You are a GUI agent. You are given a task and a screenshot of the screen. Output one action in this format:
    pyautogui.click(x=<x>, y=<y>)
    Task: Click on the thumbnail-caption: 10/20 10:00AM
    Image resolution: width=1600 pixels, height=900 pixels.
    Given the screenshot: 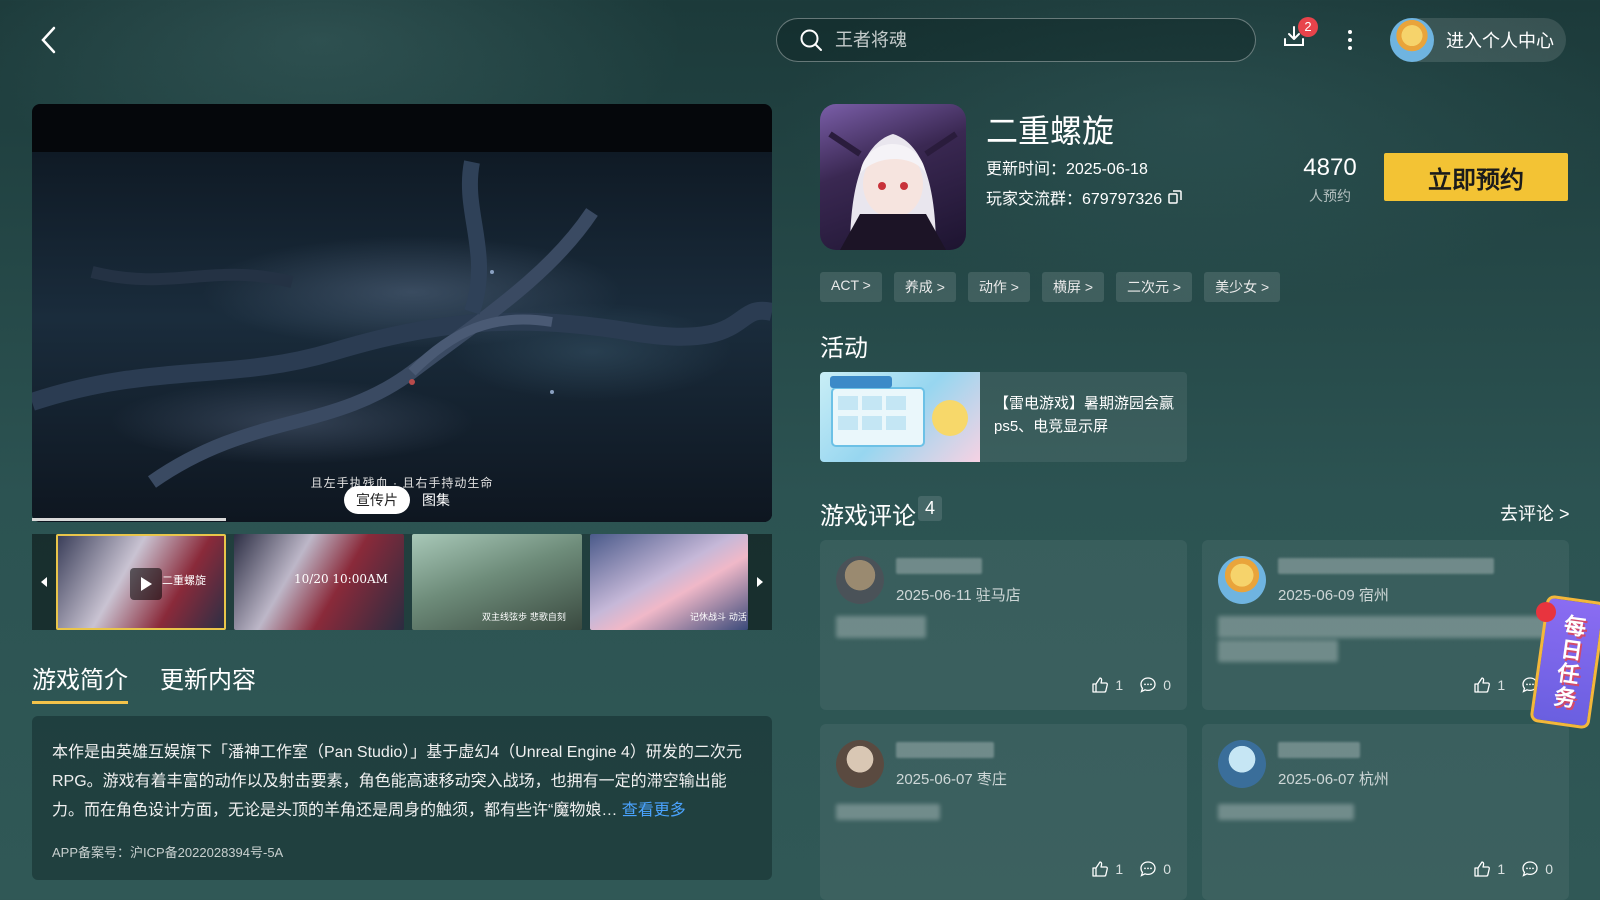 What is the action you would take?
    pyautogui.click(x=341, y=579)
    